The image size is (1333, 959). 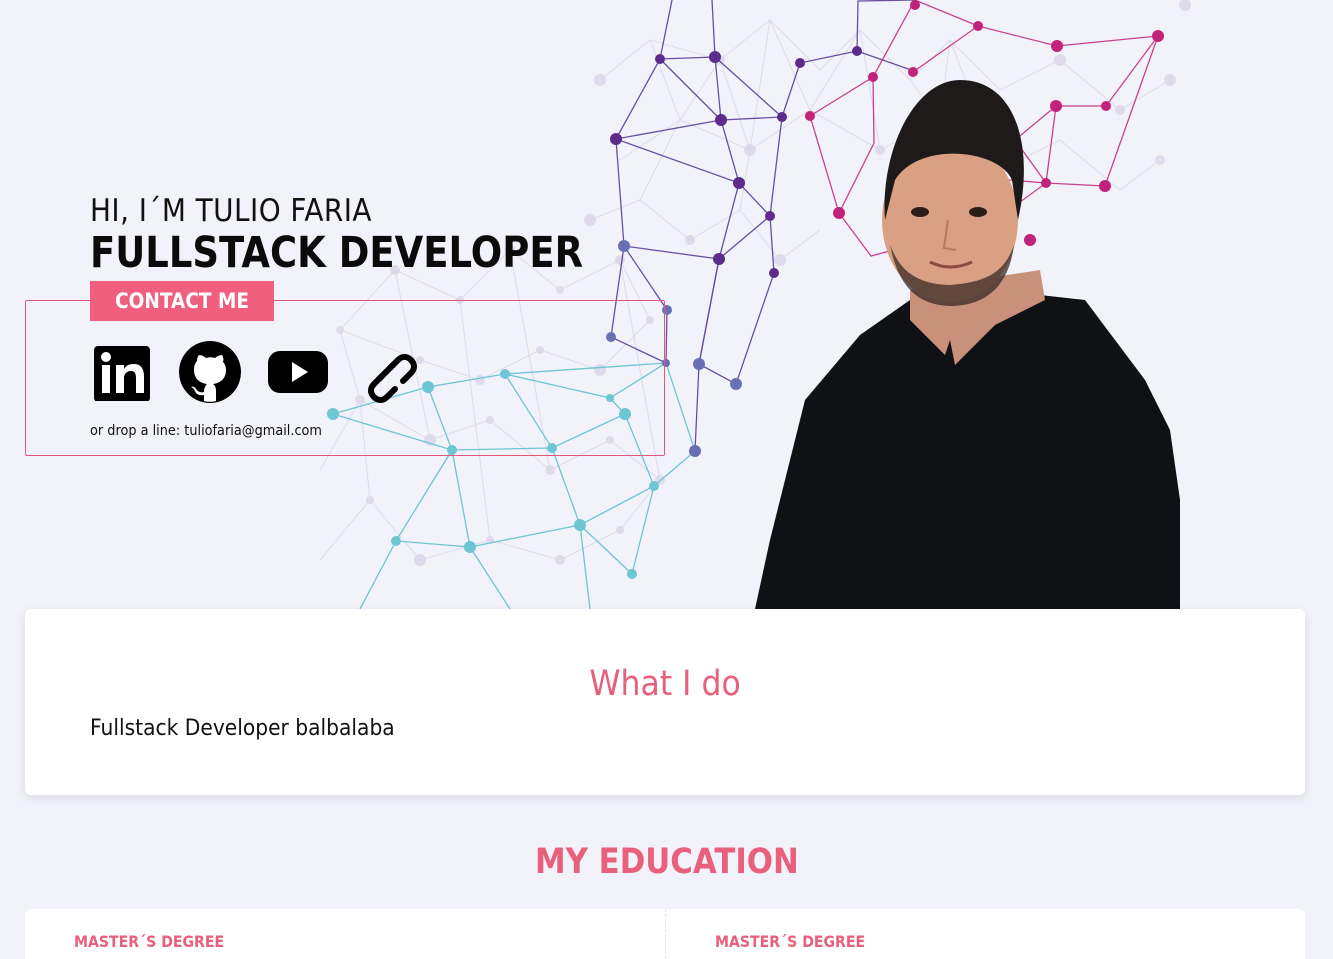 What do you see at coordinates (206, 431) in the screenshot?
I see `email-line: or drop a line: tuliofaria@gmail.com` at bounding box center [206, 431].